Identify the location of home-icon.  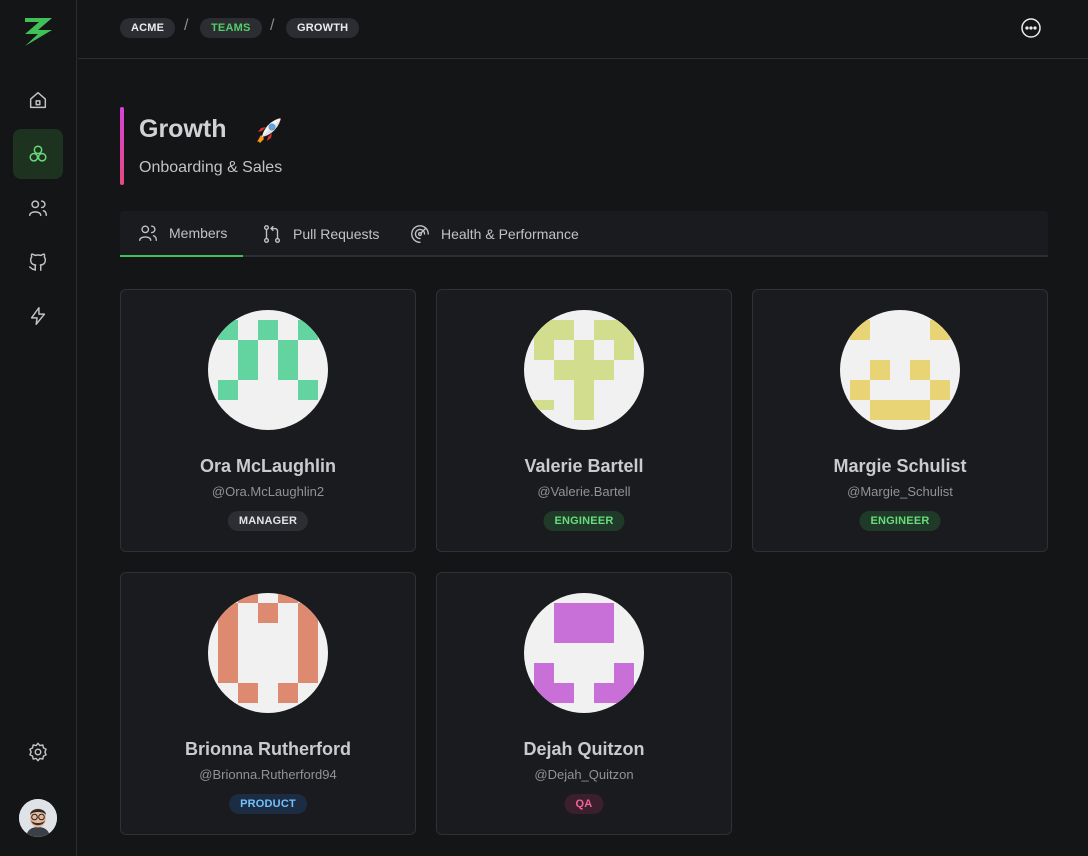
(38, 100).